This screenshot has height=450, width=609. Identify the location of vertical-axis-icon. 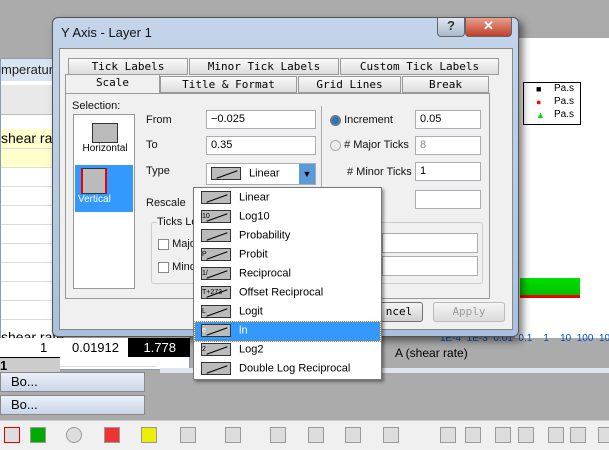
(94, 181).